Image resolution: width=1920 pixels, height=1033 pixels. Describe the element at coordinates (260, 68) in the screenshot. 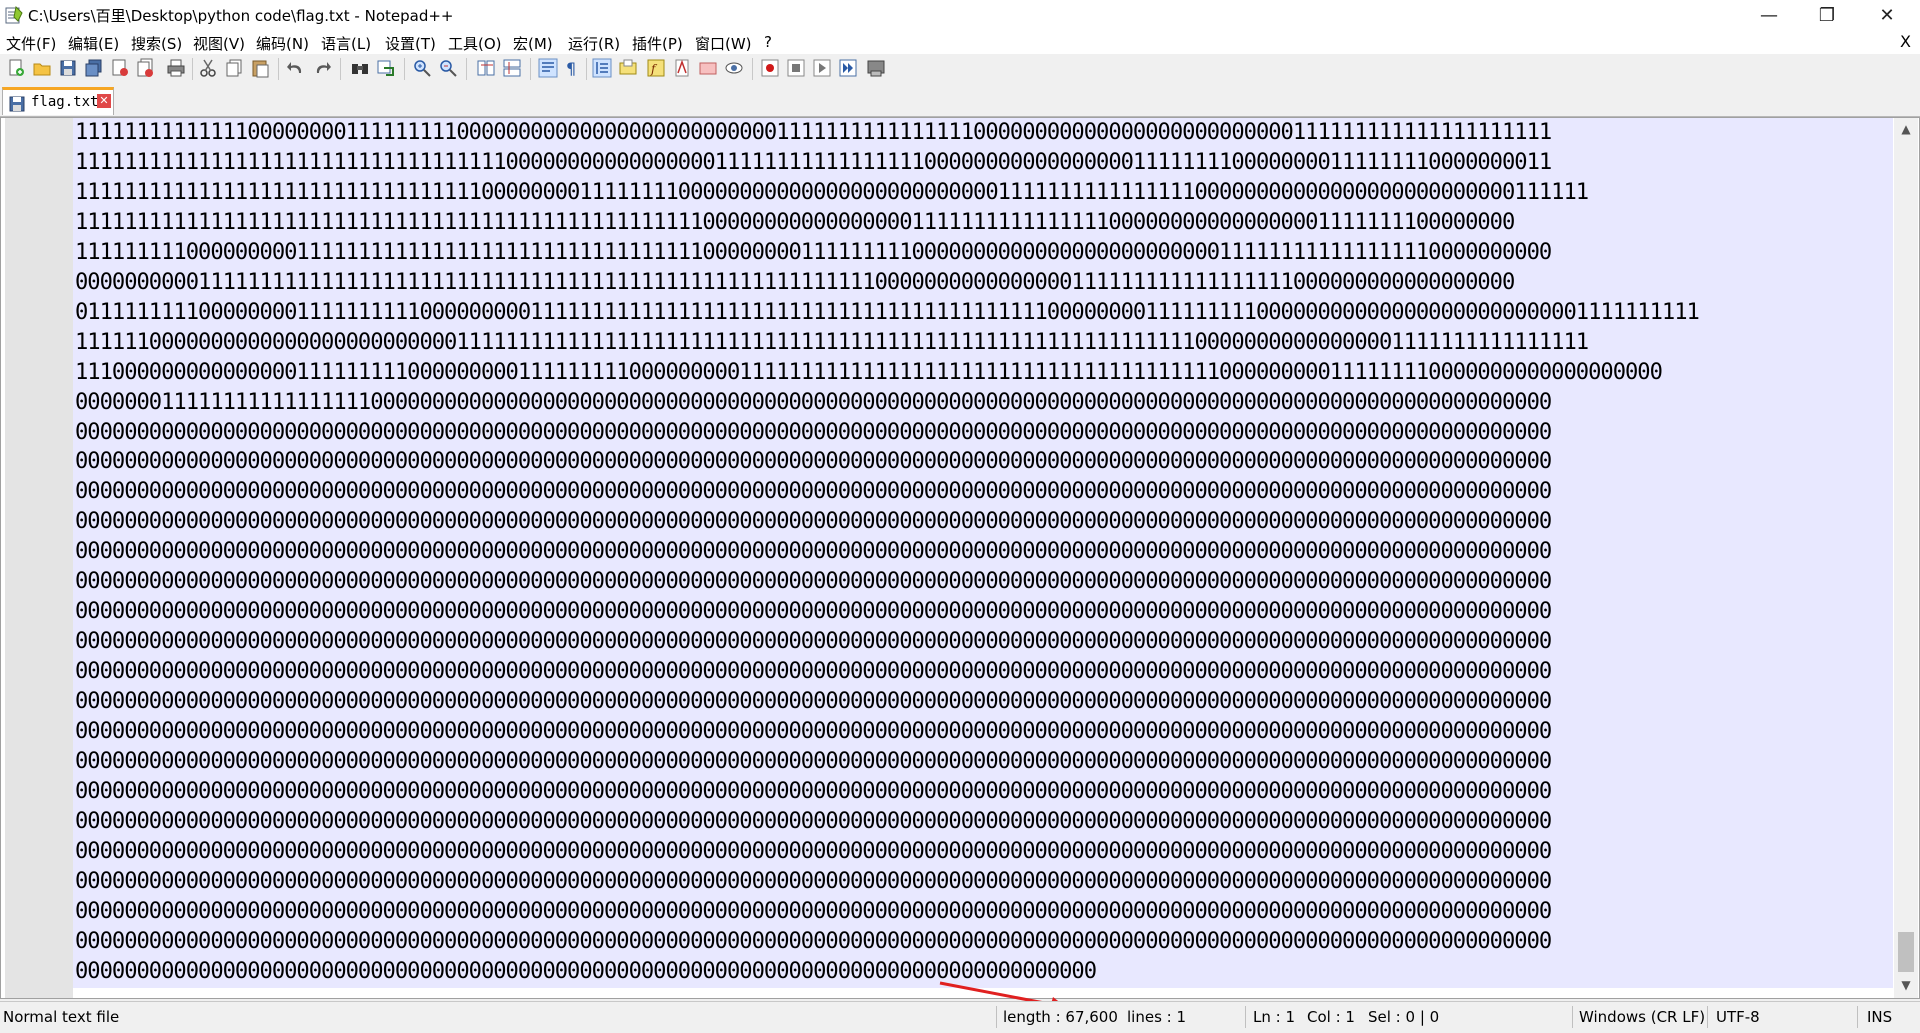

I see `paste-icon` at that location.